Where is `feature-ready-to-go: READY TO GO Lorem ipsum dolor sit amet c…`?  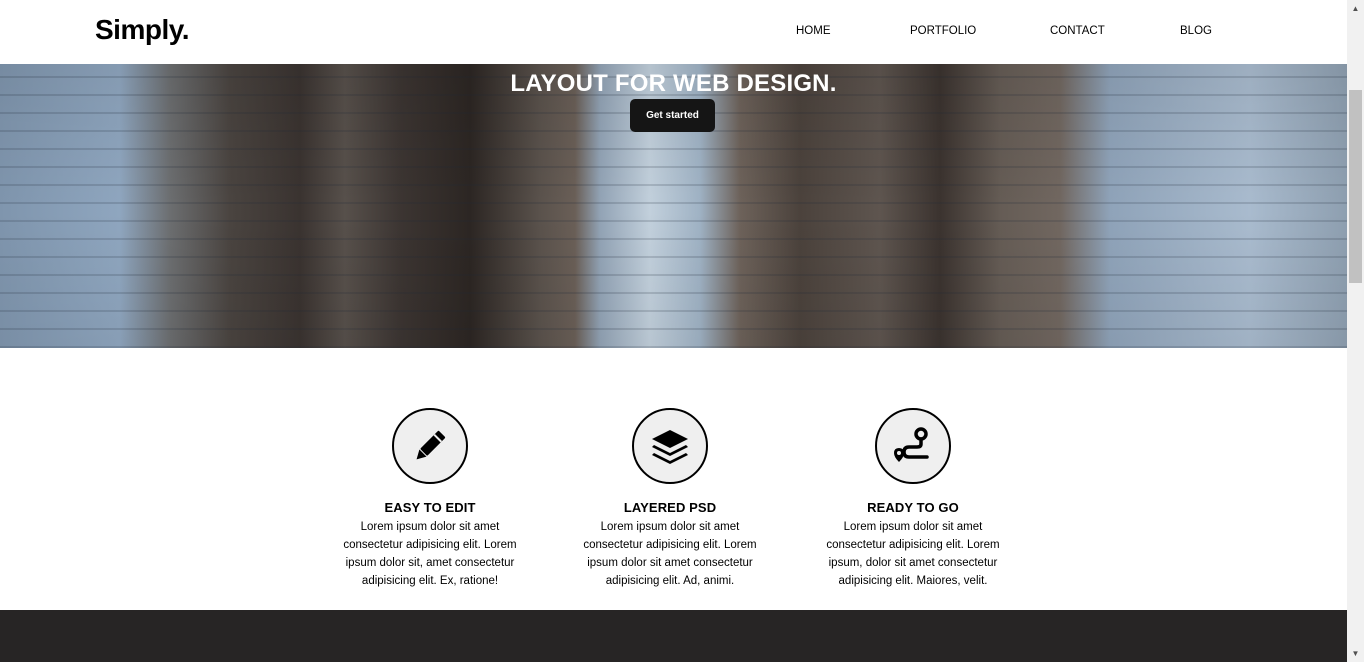
feature-ready-to-go: READY TO GO Lorem ipsum dolor sit amet c… is located at coordinates (913, 499).